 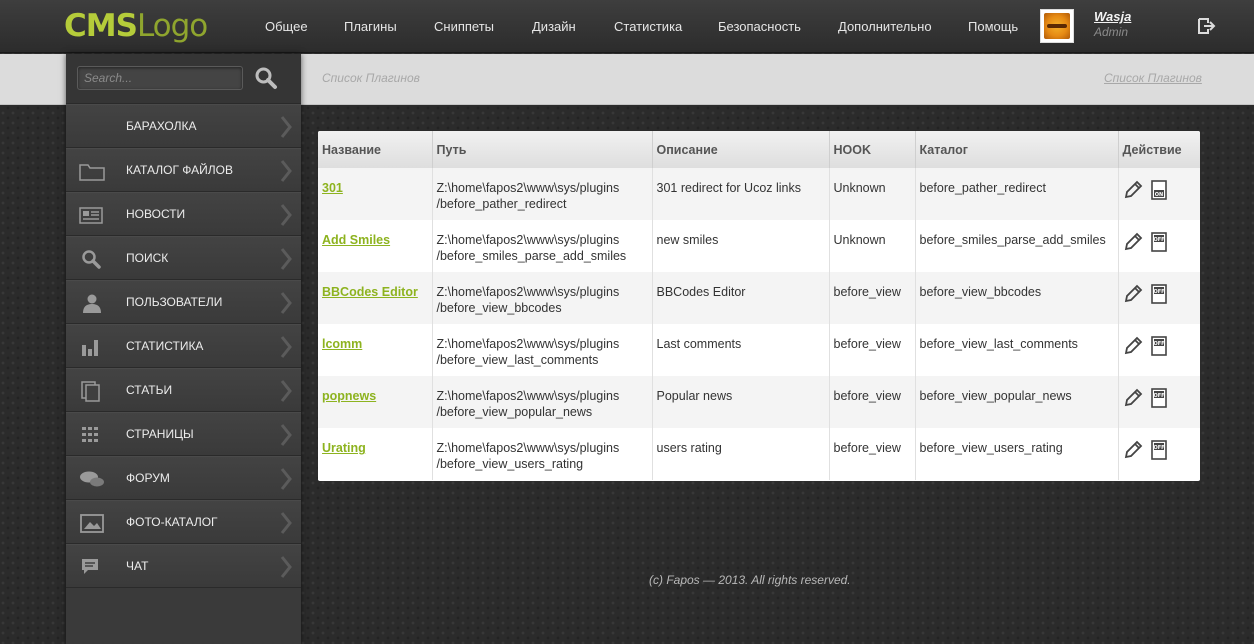 I want to click on documents-icon, so click(x=90, y=391).